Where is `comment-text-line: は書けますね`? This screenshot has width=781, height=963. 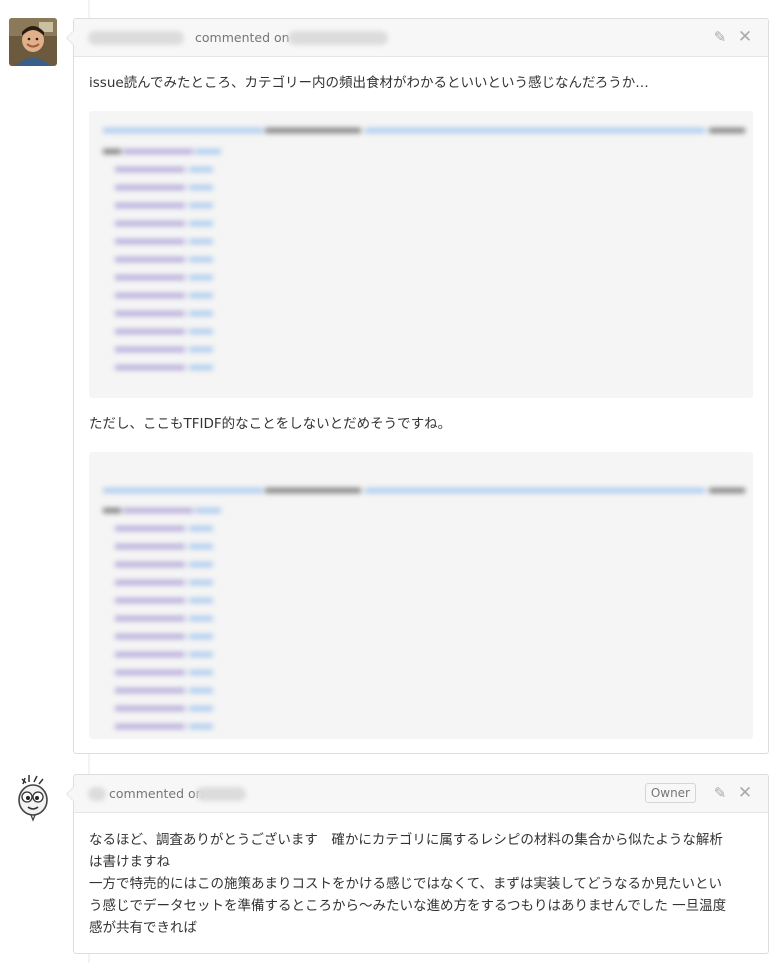
comment-text-line: は書けますね is located at coordinates (129, 862).